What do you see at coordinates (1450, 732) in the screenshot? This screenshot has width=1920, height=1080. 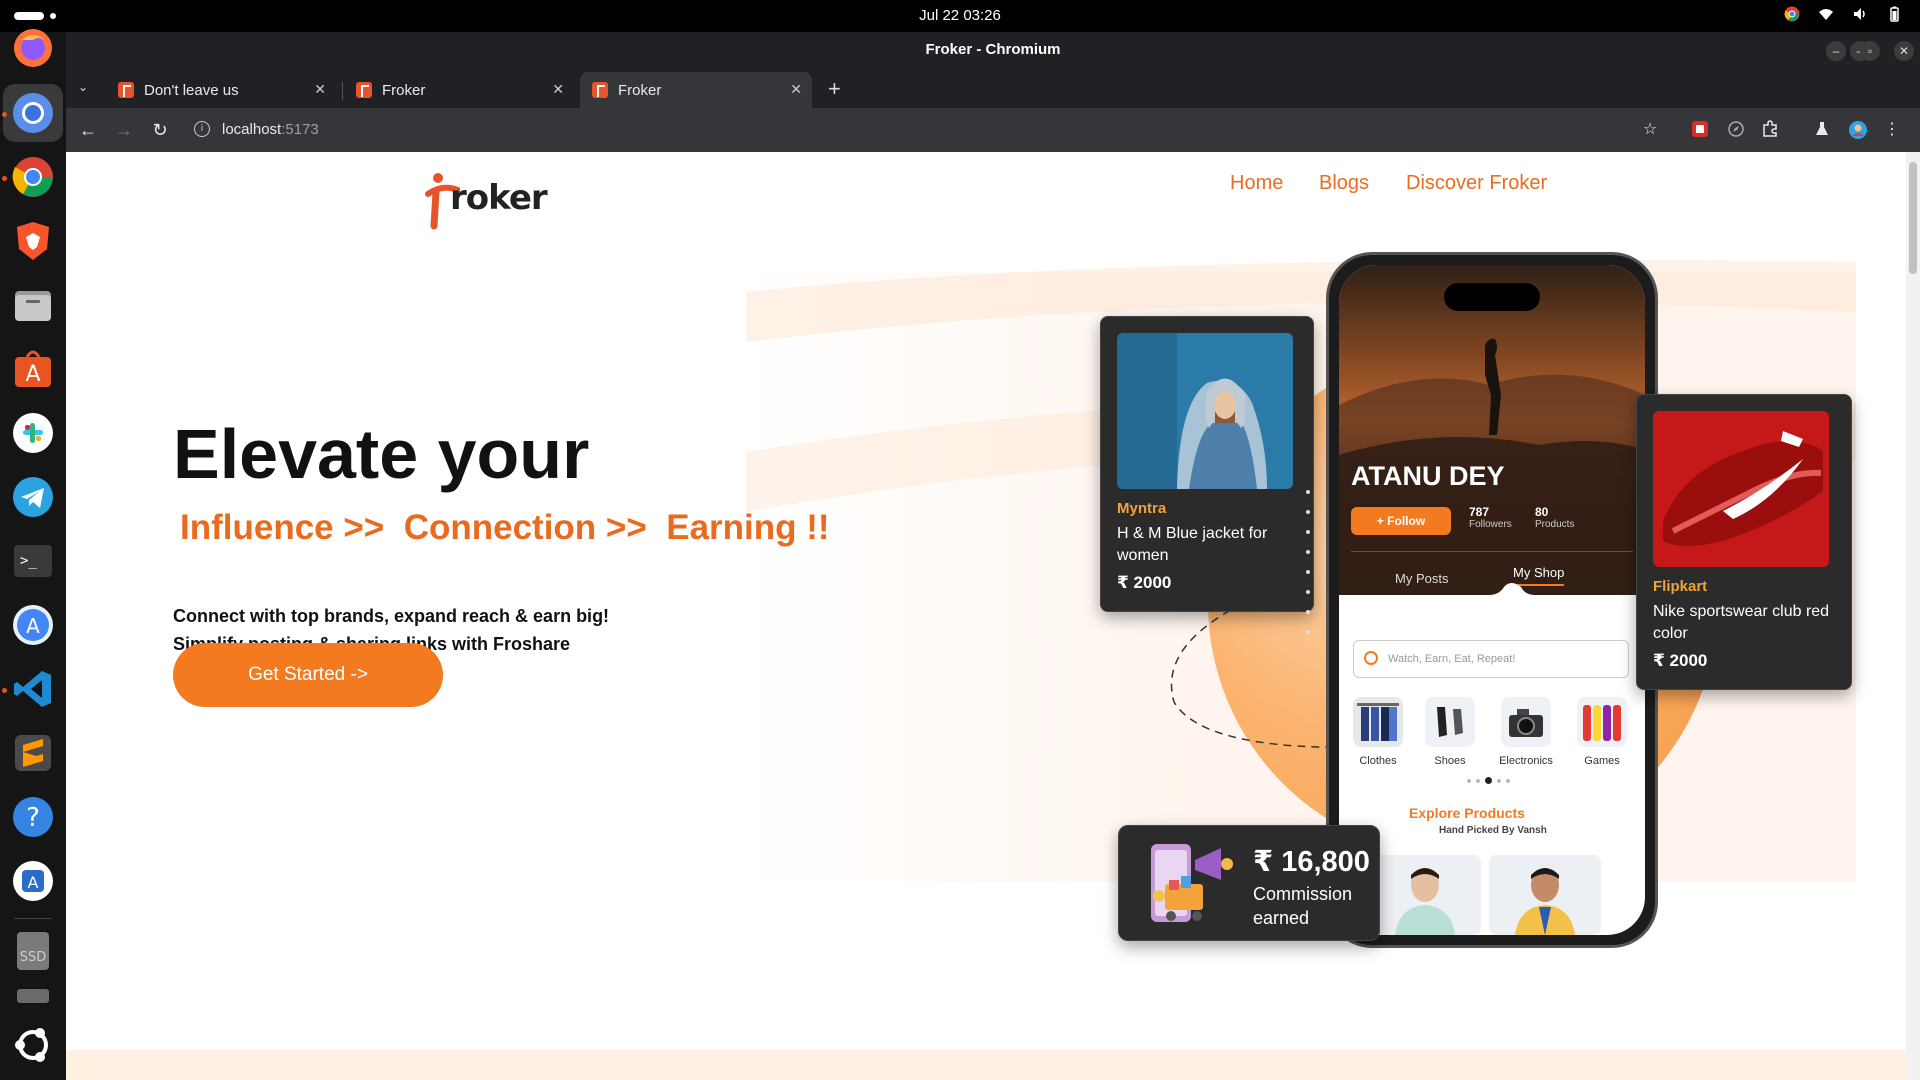 I see `category-shoes: Shoes` at bounding box center [1450, 732].